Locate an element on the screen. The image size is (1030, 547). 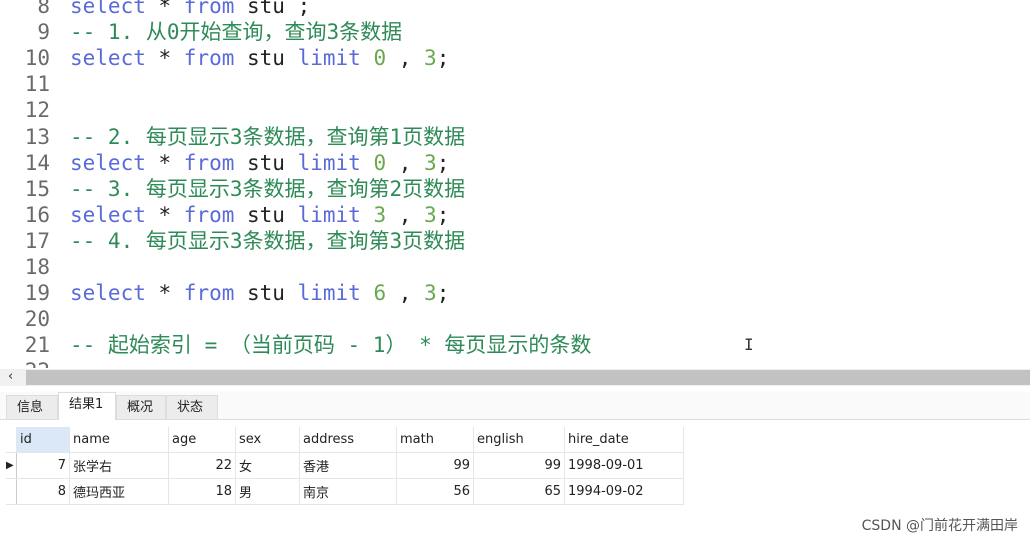
column-header-hire_date: hire_date is located at coordinates (624, 440).